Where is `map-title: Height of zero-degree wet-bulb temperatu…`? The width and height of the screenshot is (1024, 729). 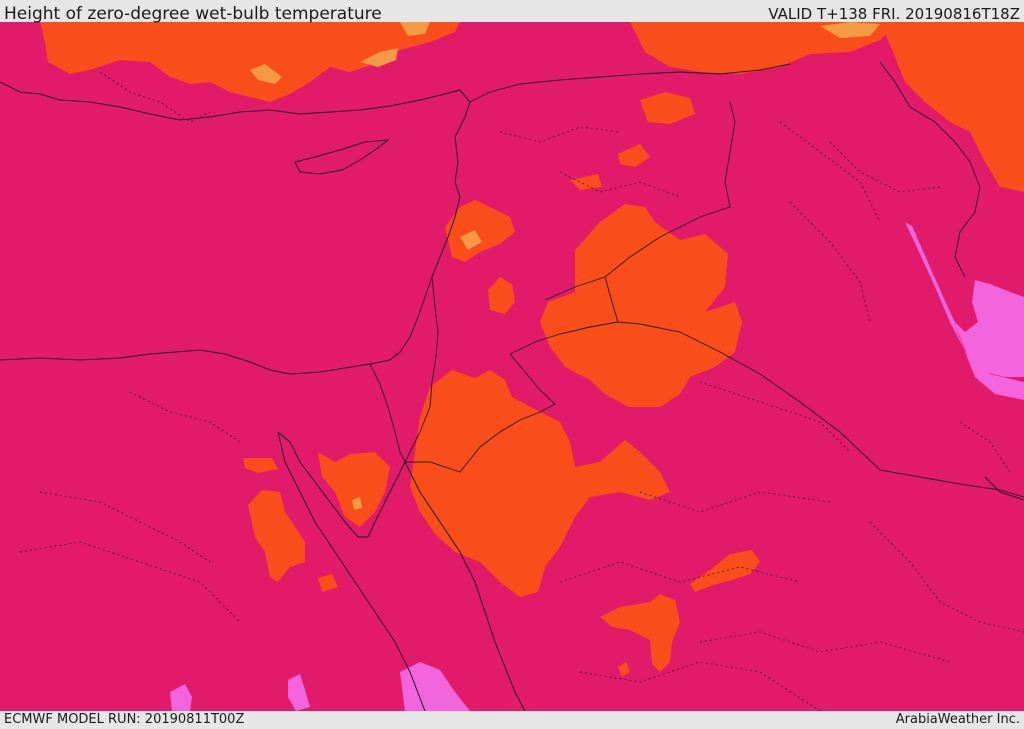
map-title: Height of zero-degree wet-bulb temperatu… is located at coordinates (193, 14).